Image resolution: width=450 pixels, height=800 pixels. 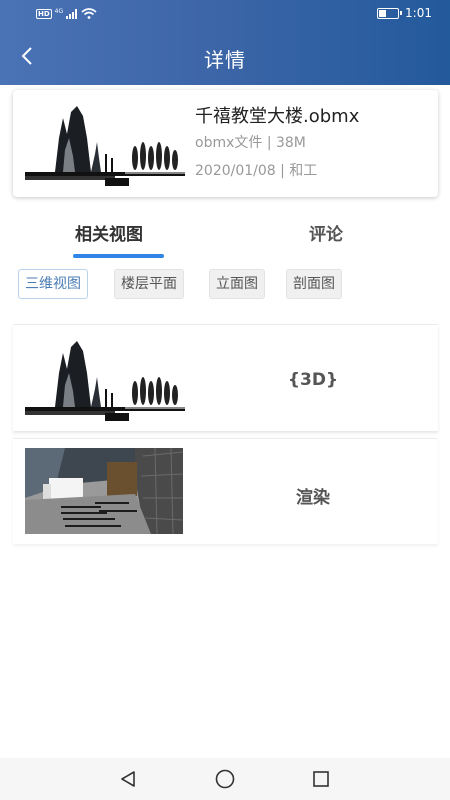 I want to click on page-title: 详情, so click(x=225, y=60).